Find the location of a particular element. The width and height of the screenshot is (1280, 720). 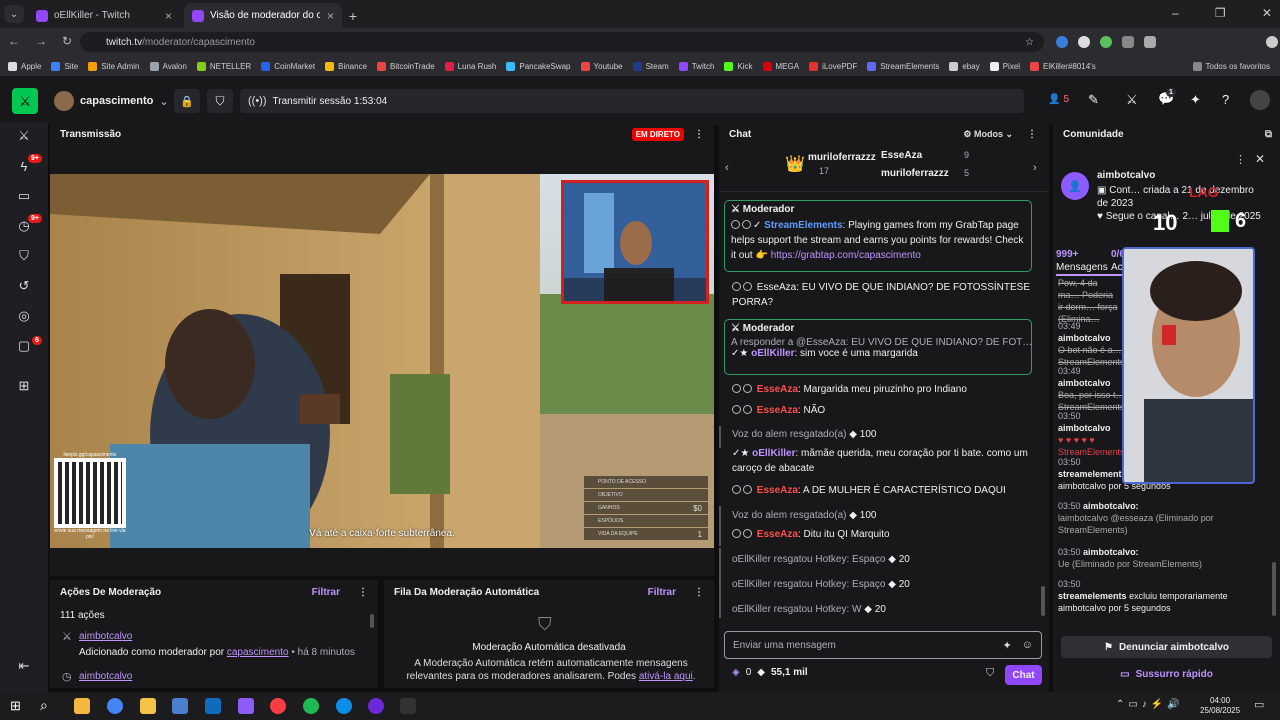

music-icon is located at coordinates (278, 706).